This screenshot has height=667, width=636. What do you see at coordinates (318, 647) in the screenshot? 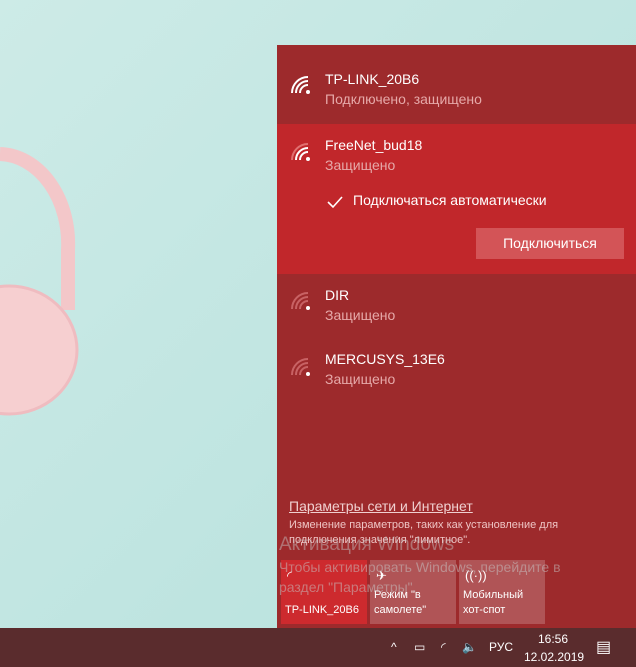
I see `taskbar: ^ ▭ ◜ 🔈 РУС 16:56 12.02.2019 ▤` at bounding box center [318, 647].